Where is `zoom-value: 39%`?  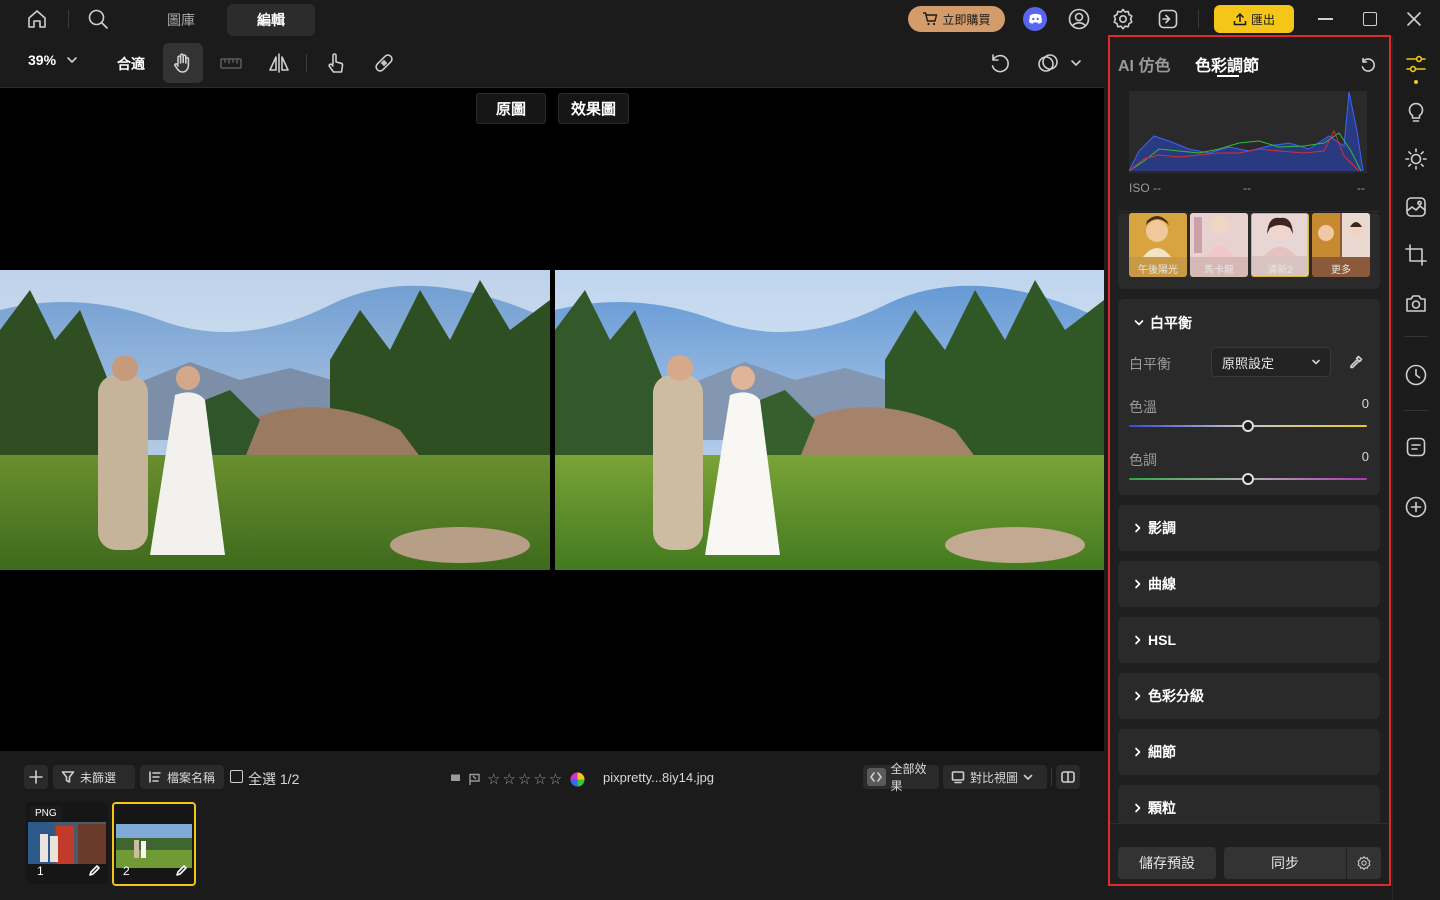 zoom-value: 39% is located at coordinates (42, 60).